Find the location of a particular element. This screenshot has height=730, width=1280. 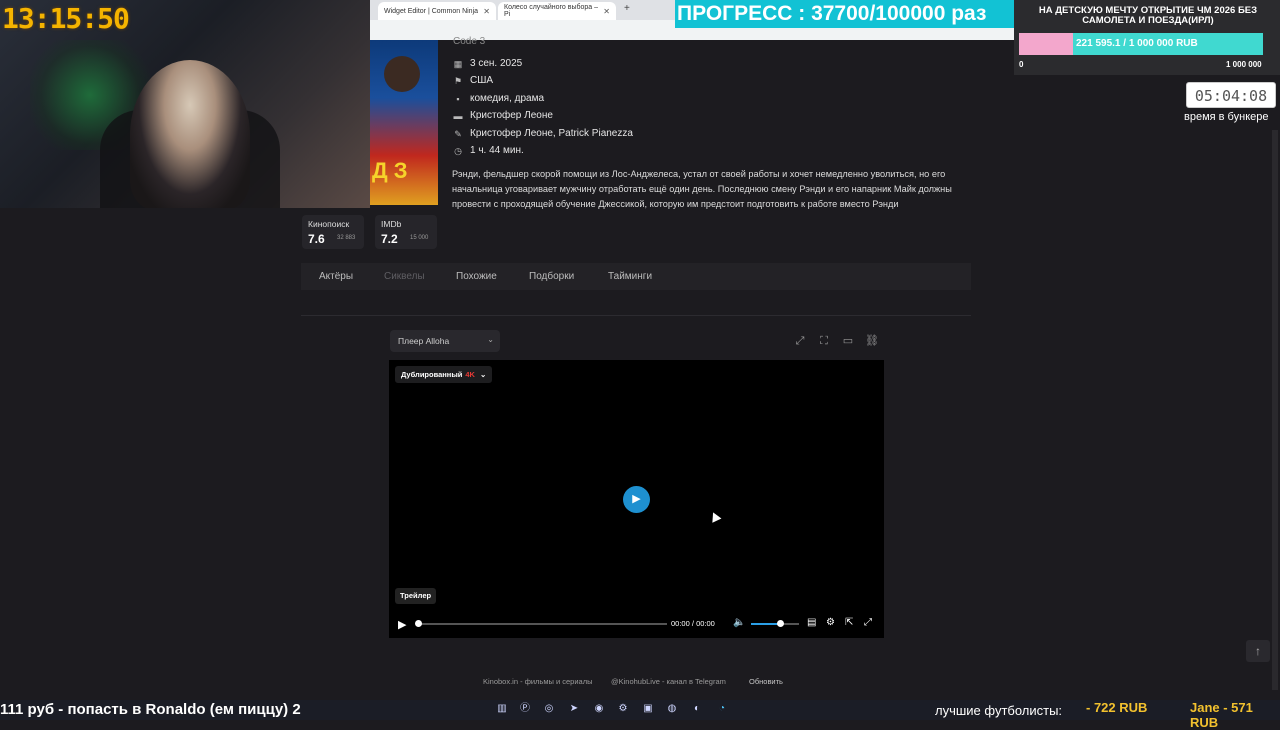

page-scrollbar is located at coordinates (1275, 410).